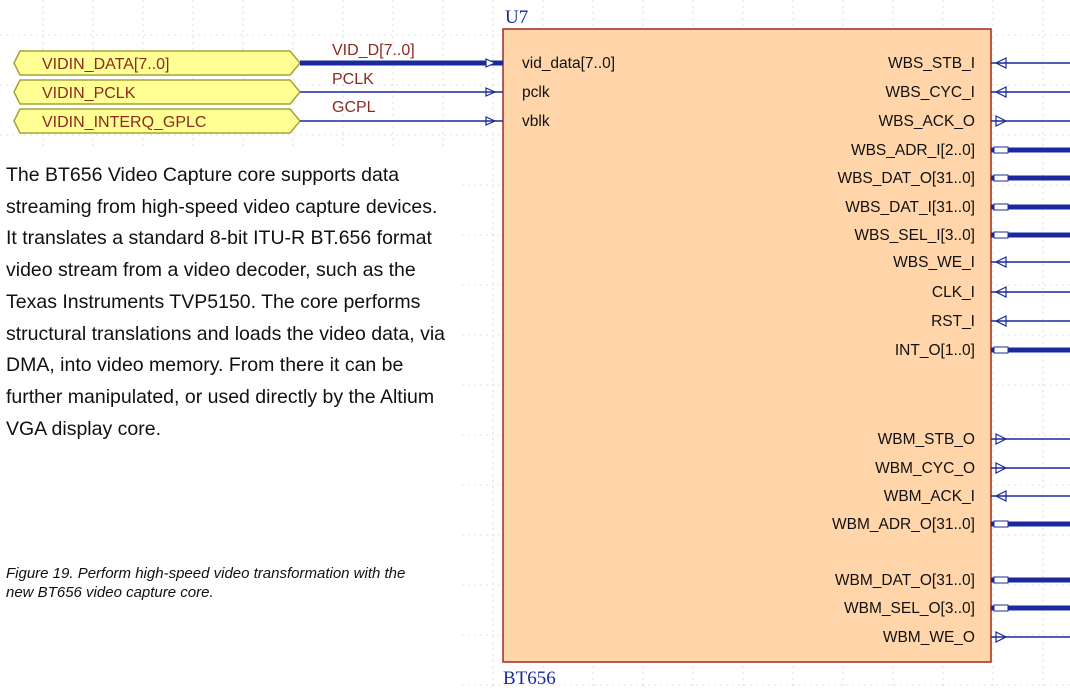  Describe the element at coordinates (930, 92) in the screenshot. I see `pin-label: WBS_CYC_I` at that location.